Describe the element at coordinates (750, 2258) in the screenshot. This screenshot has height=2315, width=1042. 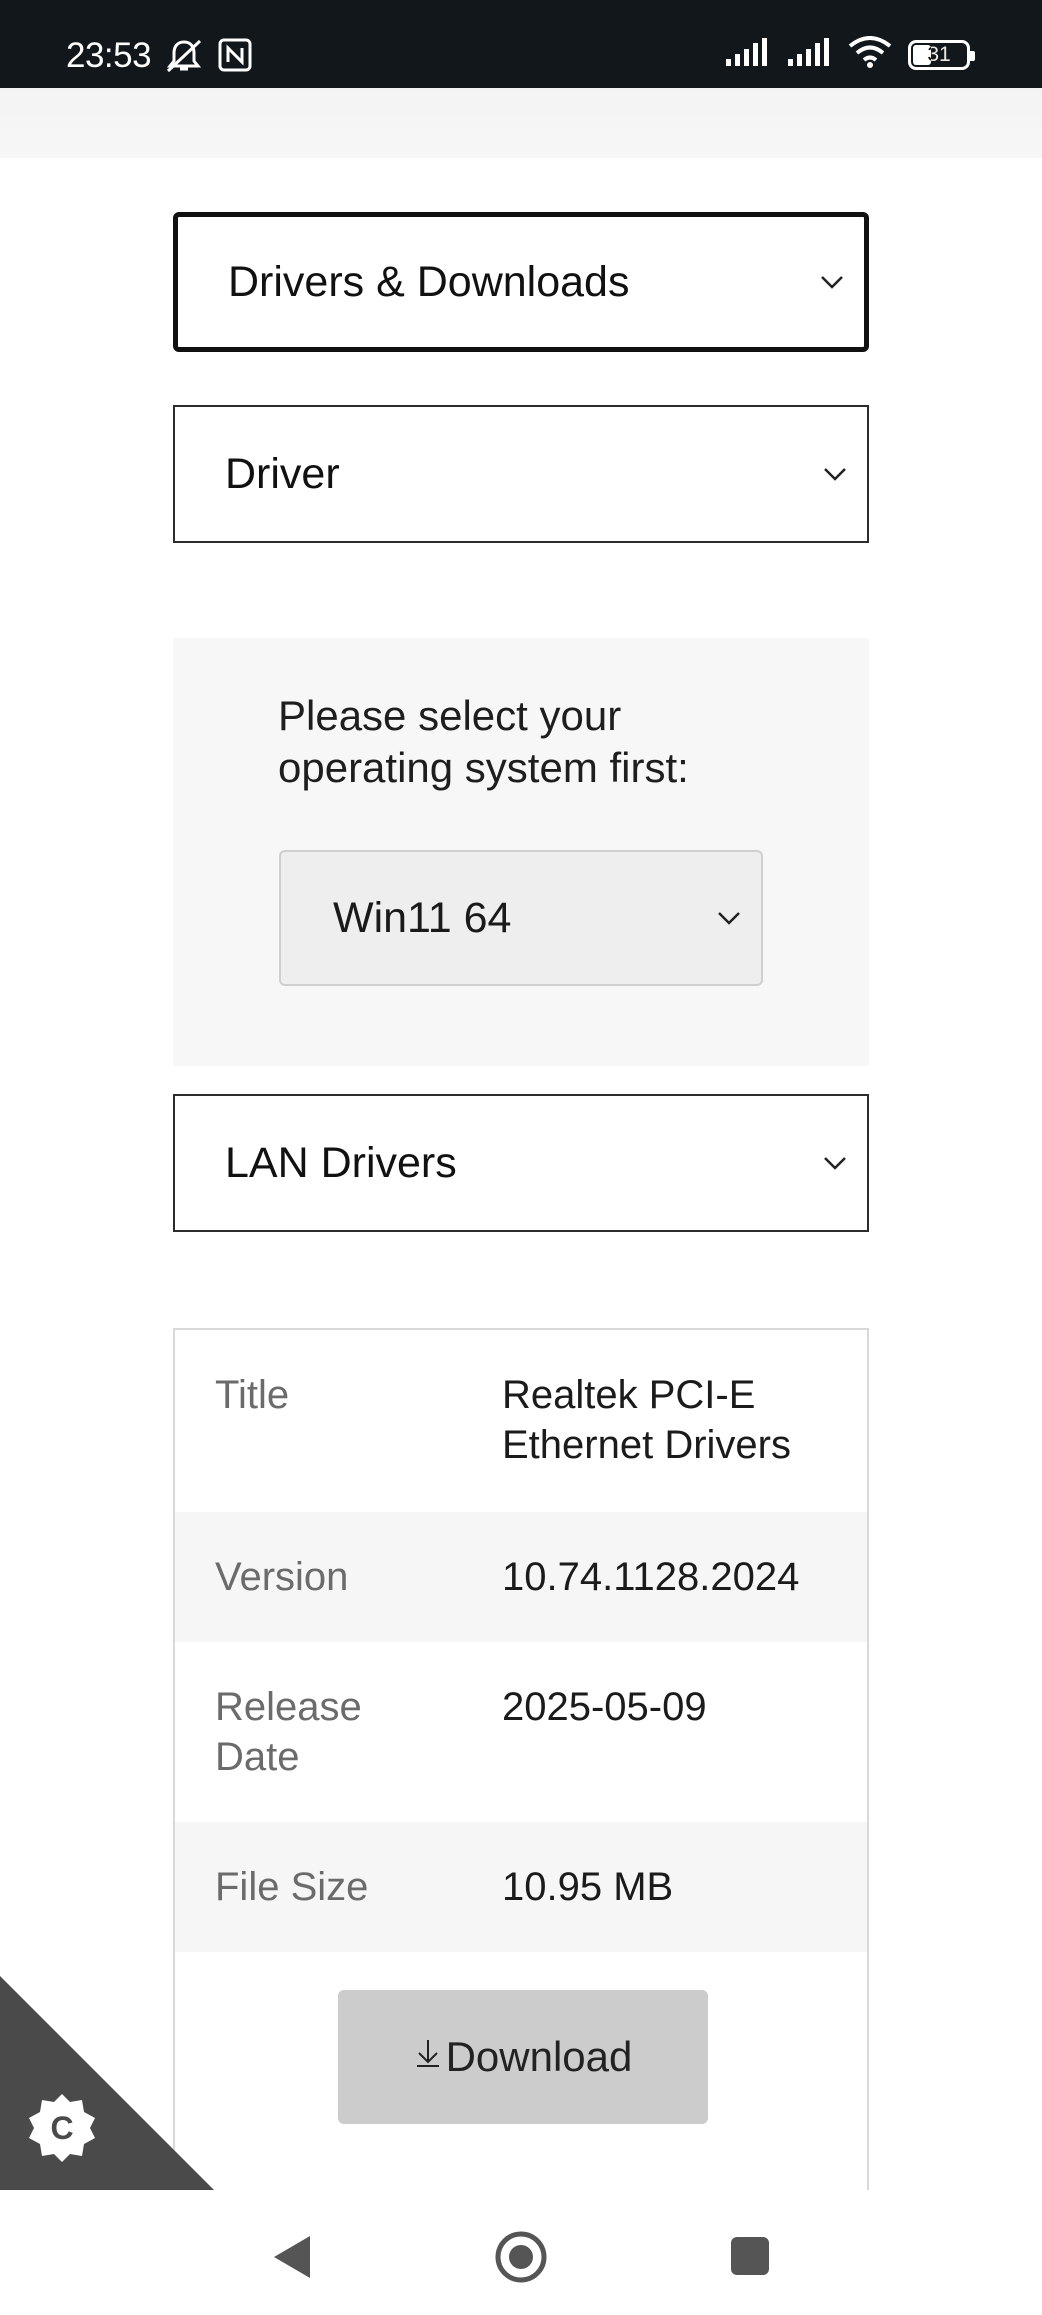
I see `recents-icon` at that location.